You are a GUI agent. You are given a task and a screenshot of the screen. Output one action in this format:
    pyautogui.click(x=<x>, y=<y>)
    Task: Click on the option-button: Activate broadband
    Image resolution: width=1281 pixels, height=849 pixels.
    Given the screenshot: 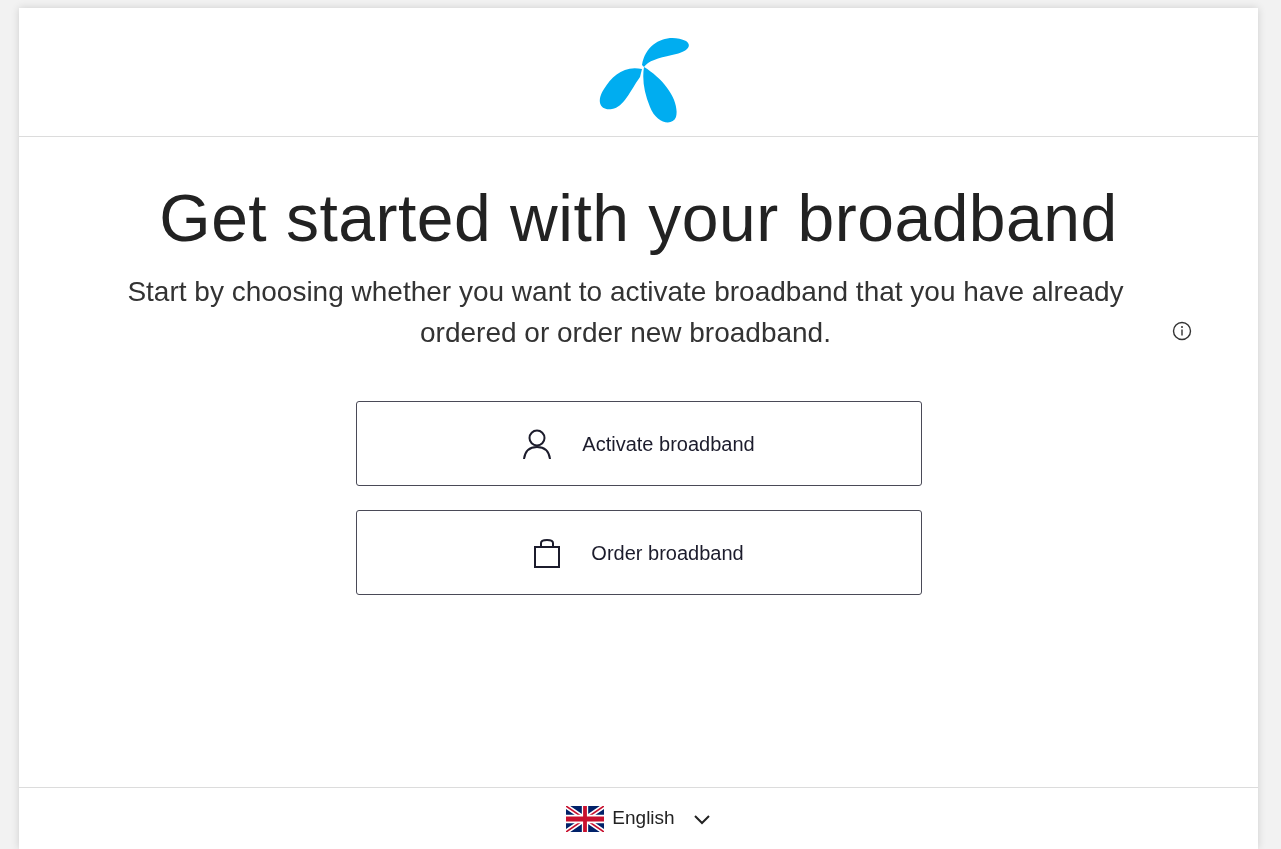 What is the action you would take?
    pyautogui.click(x=638, y=444)
    